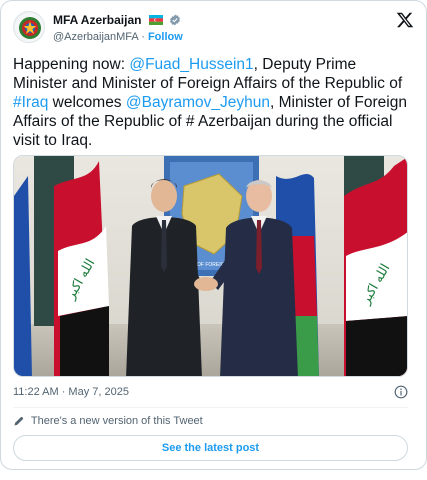 Image resolution: width=427 pixels, height=480 pixels. I want to click on mention-link: @Bayramov_Jeyhun, so click(198, 102).